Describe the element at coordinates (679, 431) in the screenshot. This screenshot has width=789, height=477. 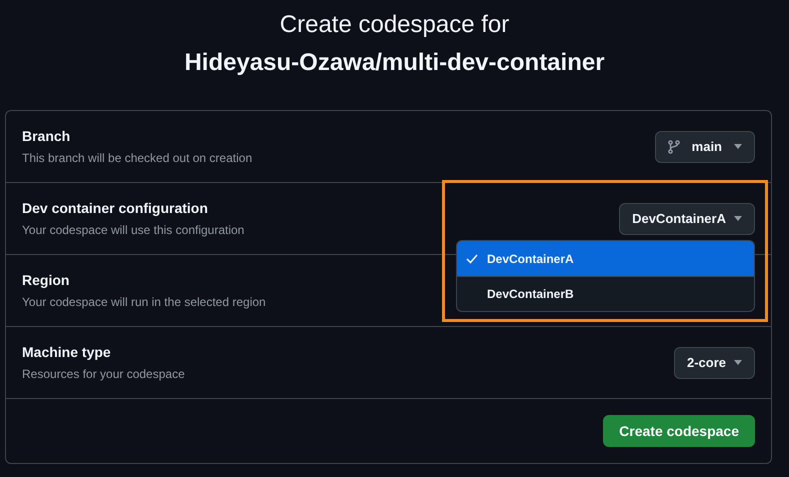
I see `create-codespace-button: Create codespace` at that location.